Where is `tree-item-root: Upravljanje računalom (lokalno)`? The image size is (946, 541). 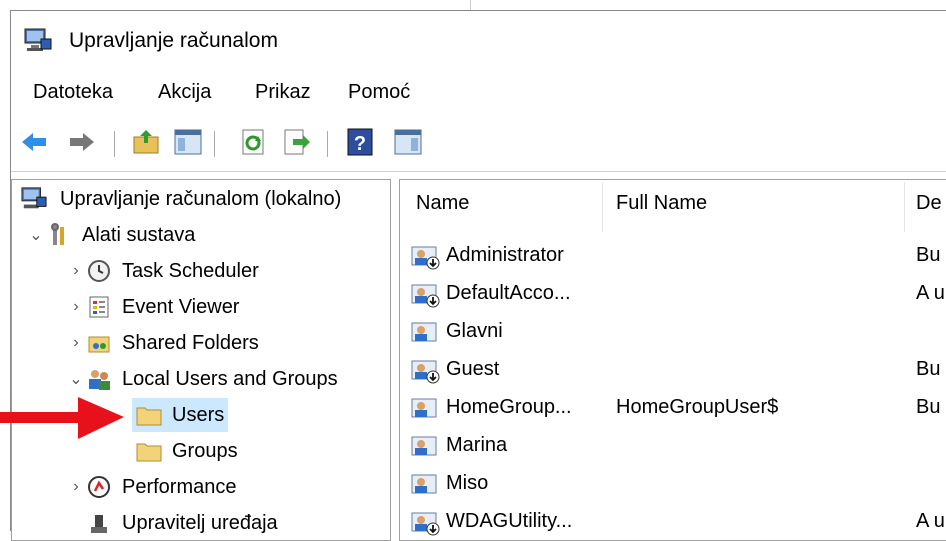 tree-item-root: Upravljanje računalom (lokalno) is located at coordinates (179, 199).